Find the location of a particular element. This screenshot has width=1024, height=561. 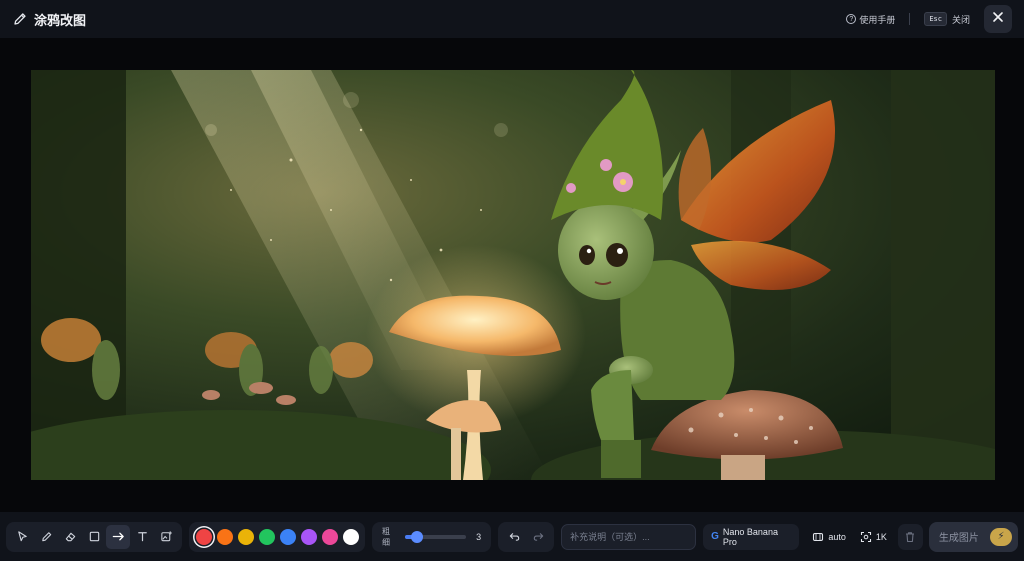

eraser-icon is located at coordinates (70, 537).